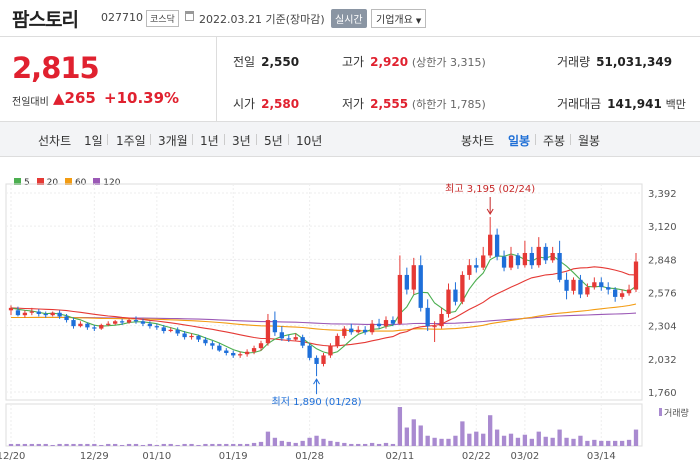  What do you see at coordinates (662, 227) in the screenshot?
I see `y-tick-label: 3,120` at bounding box center [662, 227].